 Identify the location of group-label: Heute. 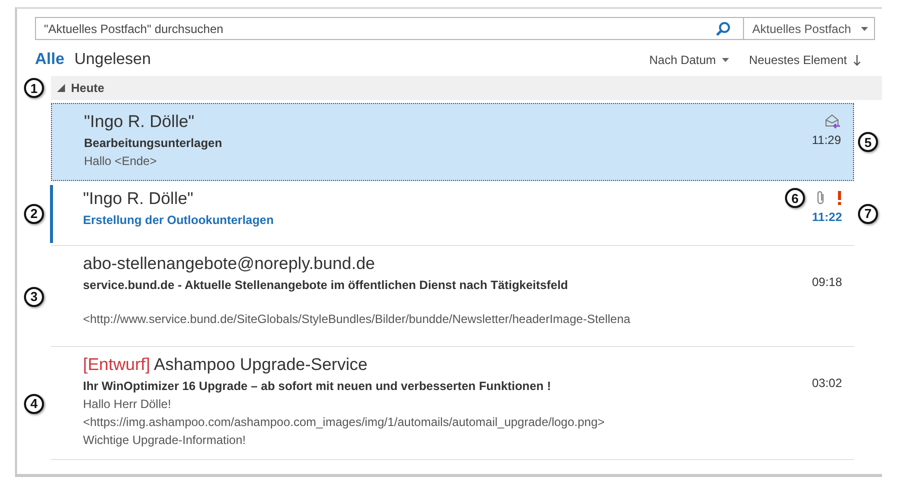
(87, 88).